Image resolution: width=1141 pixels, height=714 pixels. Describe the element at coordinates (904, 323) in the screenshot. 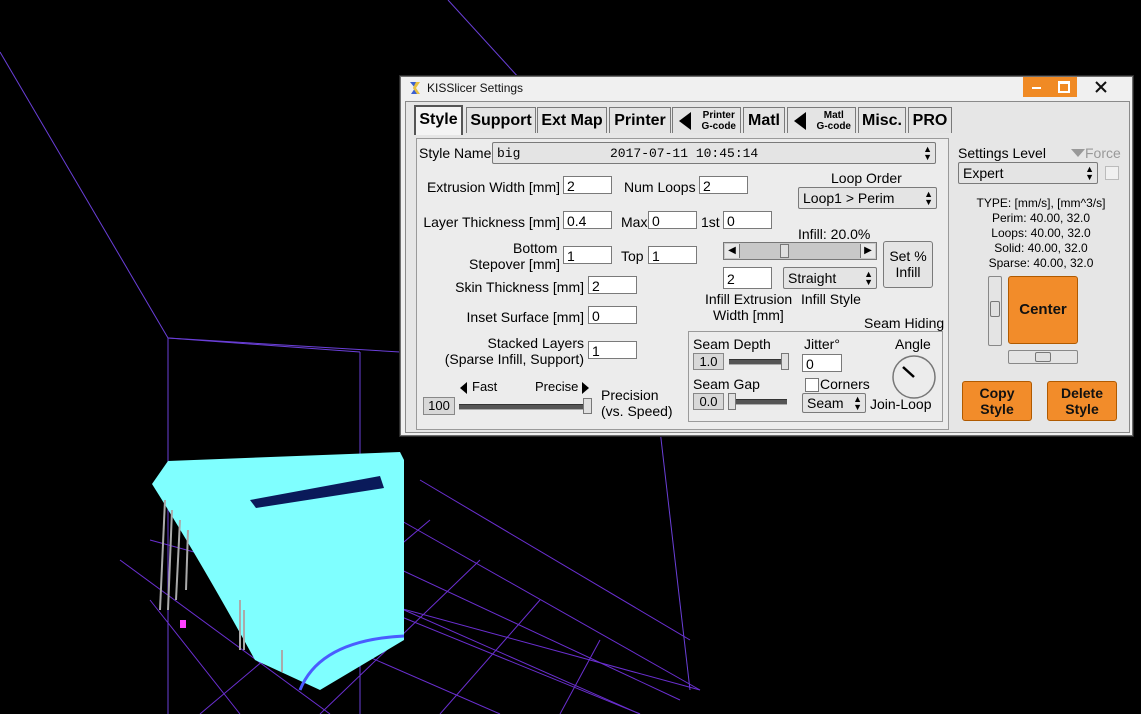

I see `seam-hiding-title: Seam Hiding` at that location.